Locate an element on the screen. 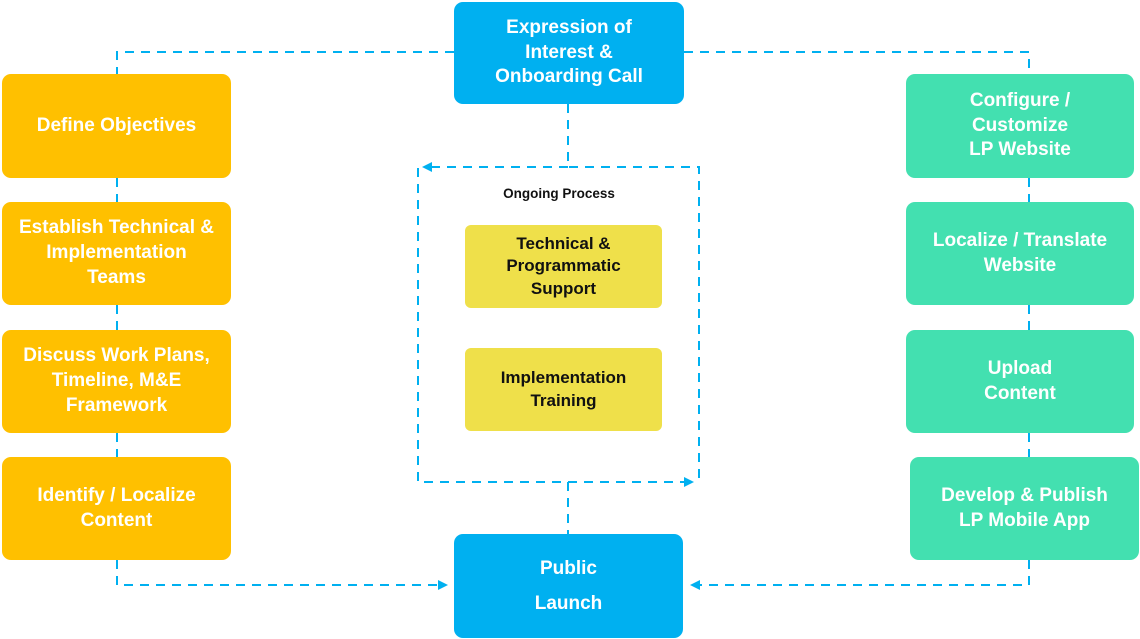  ongoing-item-label: Implementation Training is located at coordinates (563, 389).